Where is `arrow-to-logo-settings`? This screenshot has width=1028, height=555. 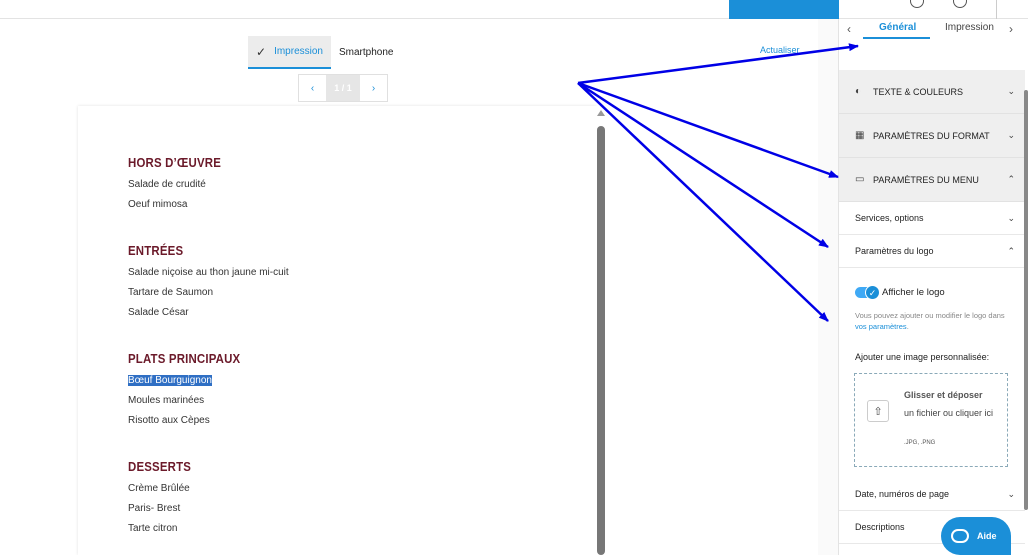
arrow-to-logo-settings is located at coordinates (703, 165).